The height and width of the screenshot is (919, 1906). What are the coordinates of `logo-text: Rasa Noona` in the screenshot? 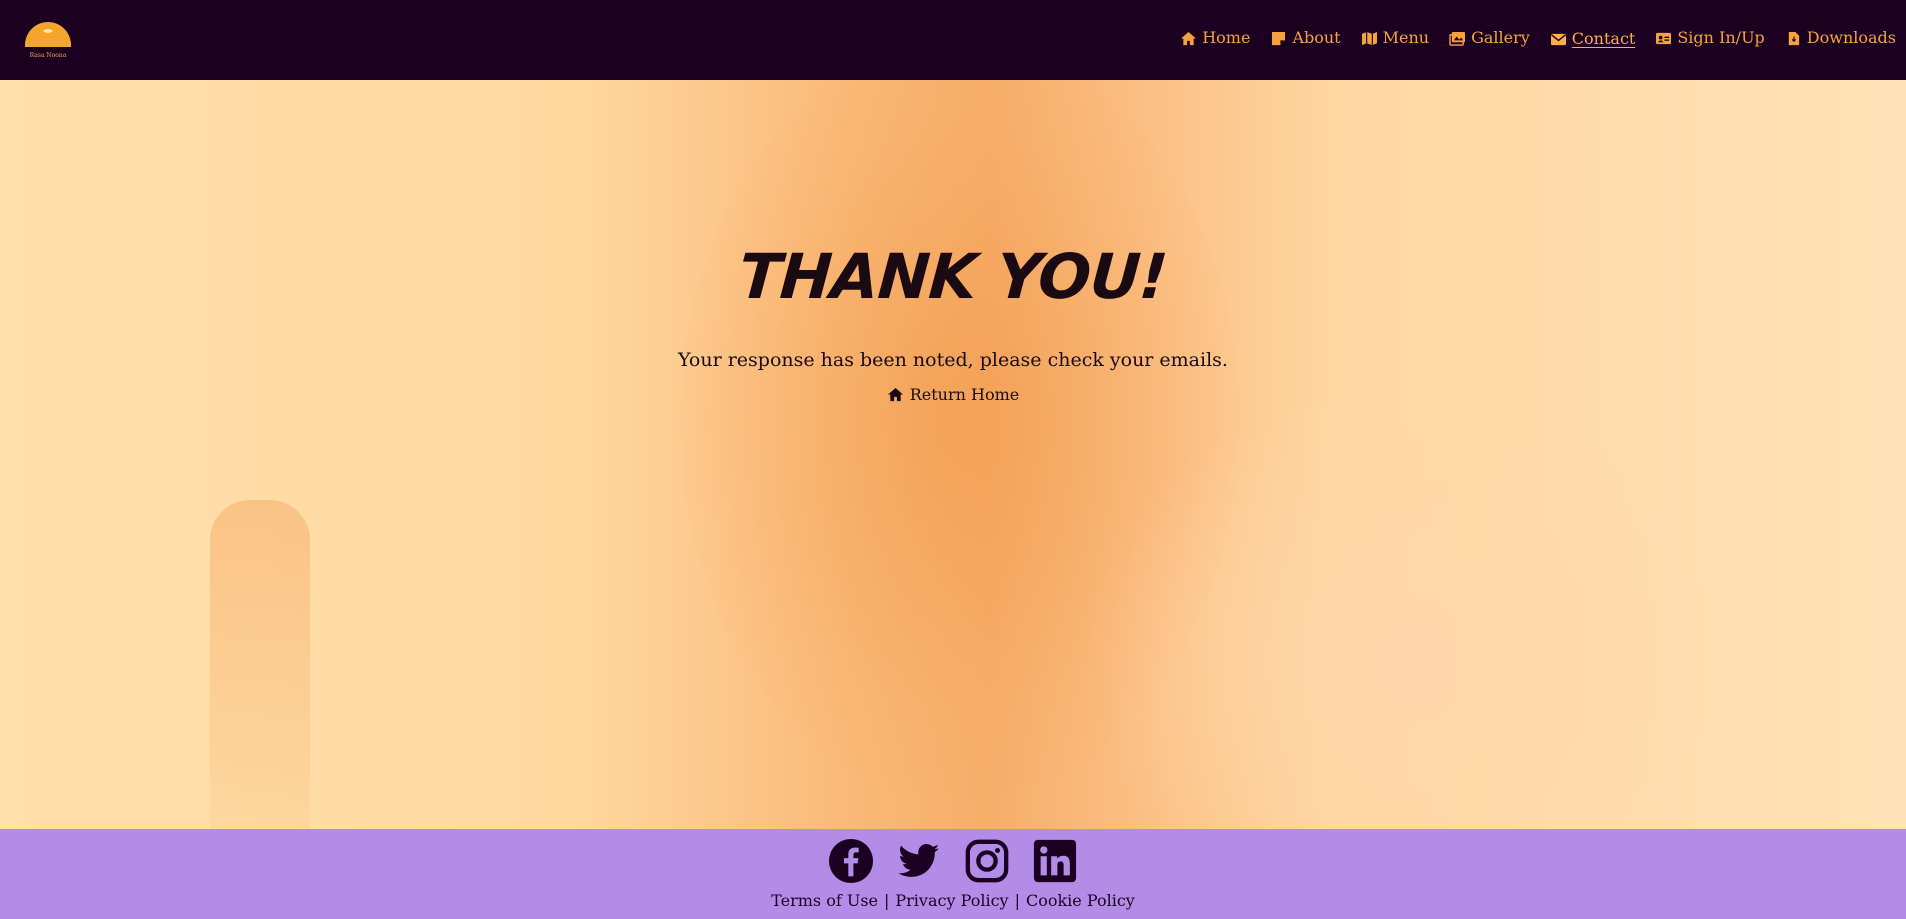 It's located at (48, 55).